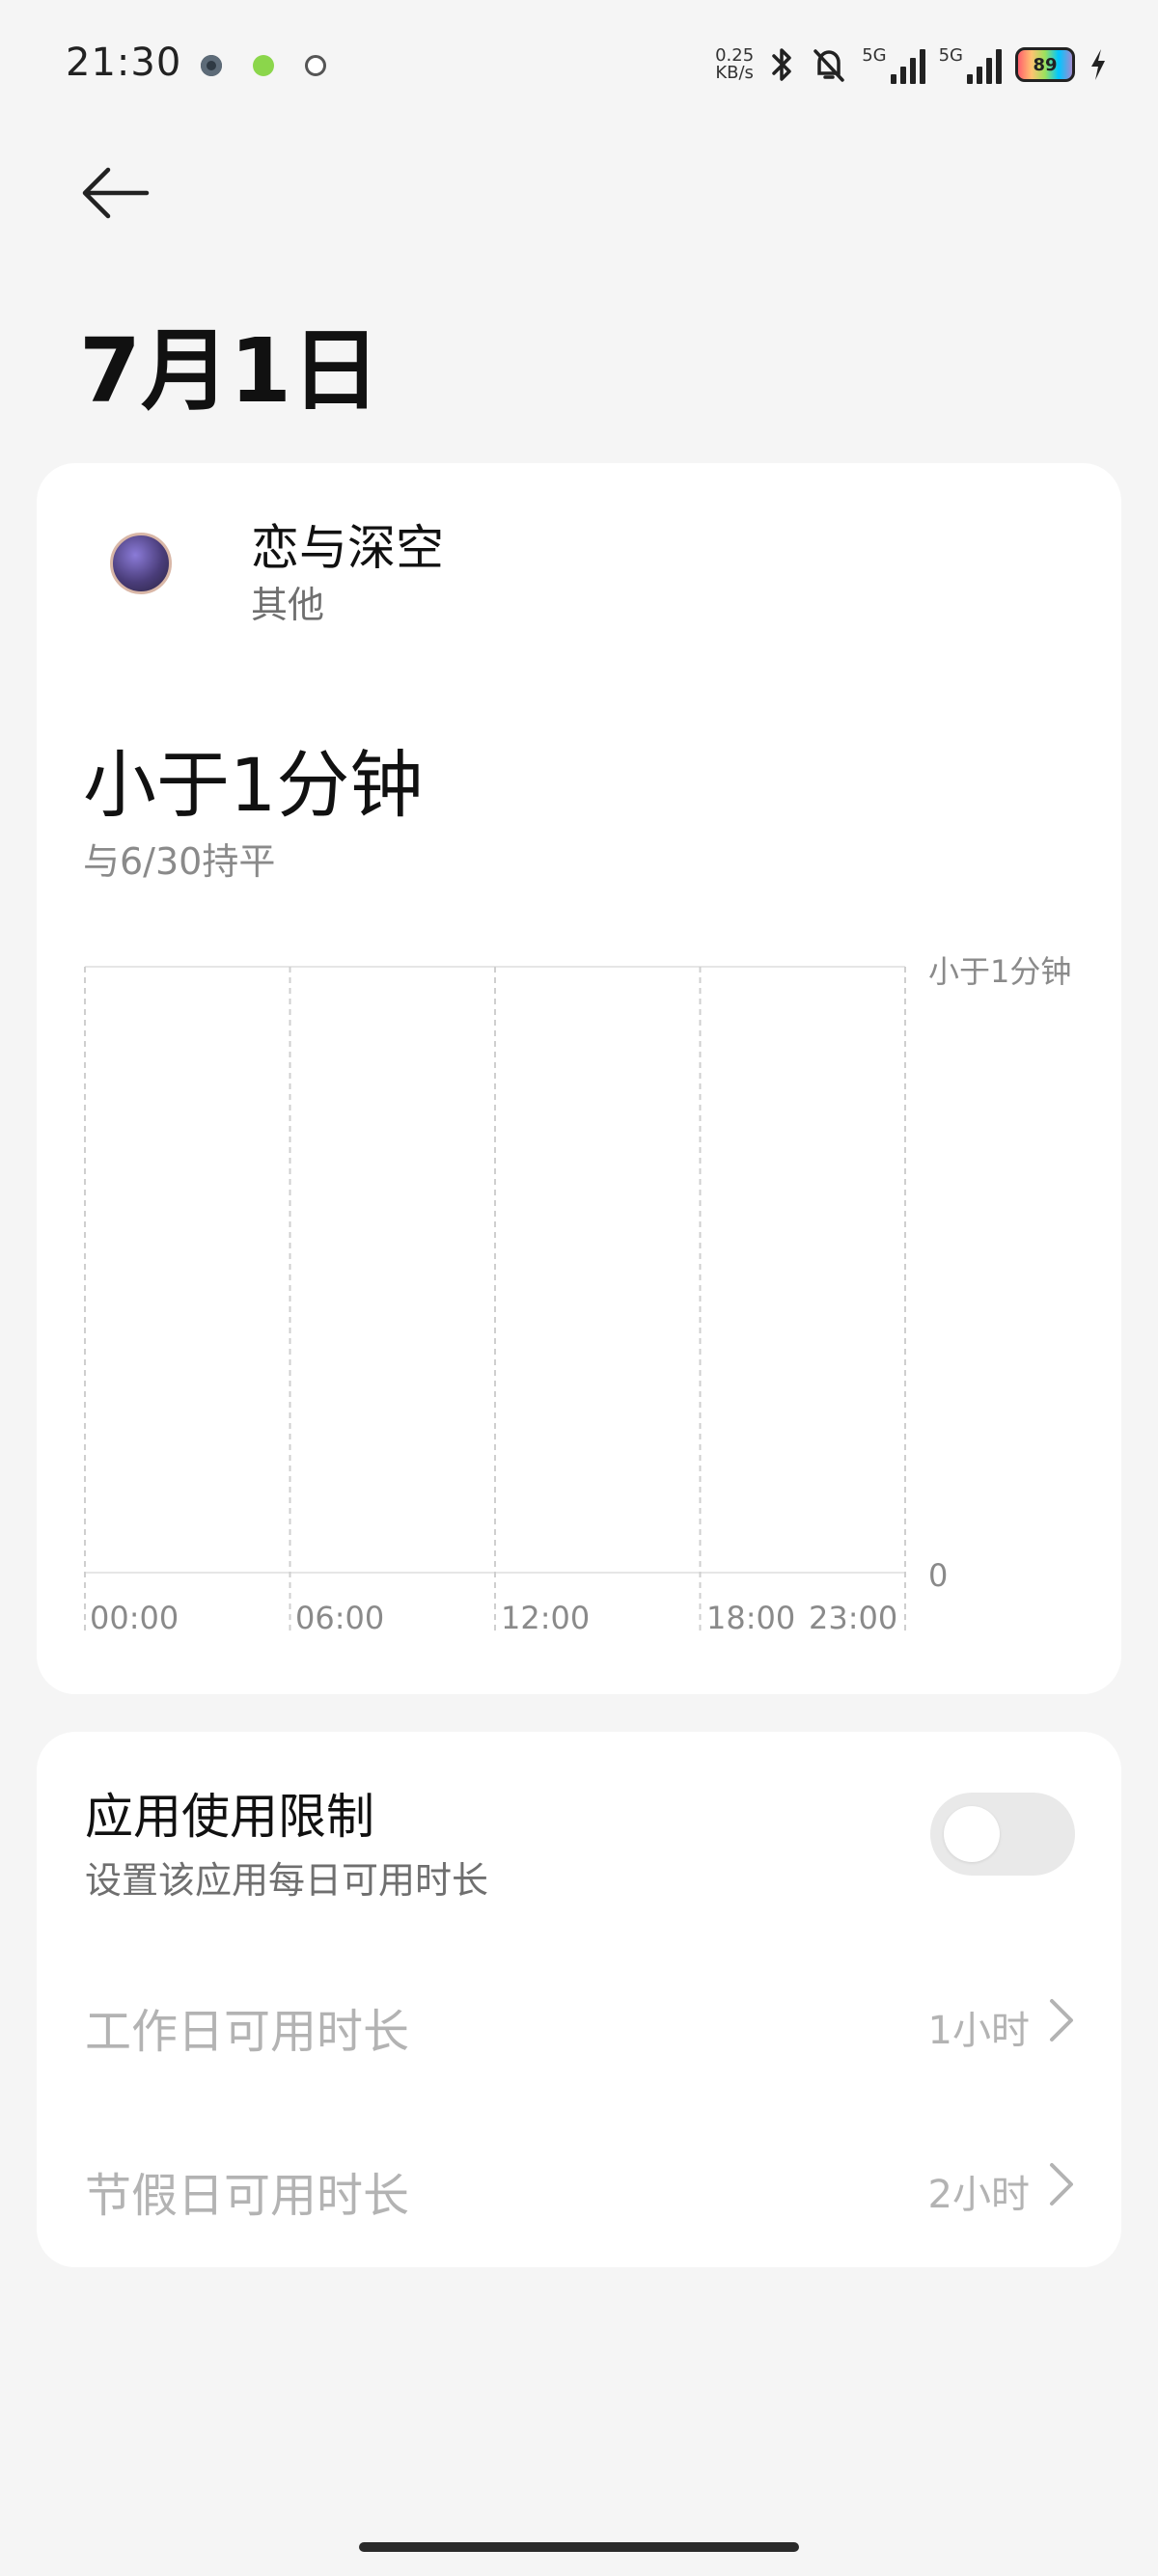  Describe the element at coordinates (1000, 971) in the screenshot. I see `y-axis-max-label: 小于1分钟` at that location.